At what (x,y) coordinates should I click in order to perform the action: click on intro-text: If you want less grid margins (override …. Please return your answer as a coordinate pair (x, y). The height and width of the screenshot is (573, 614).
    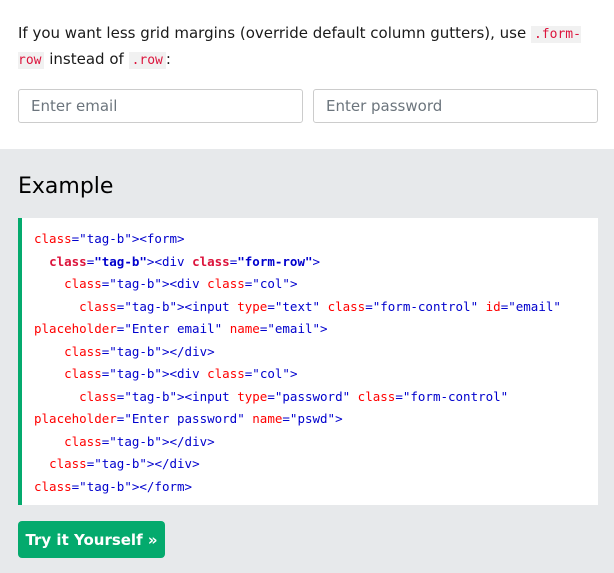
    Looking at the image, I should click on (299, 46).